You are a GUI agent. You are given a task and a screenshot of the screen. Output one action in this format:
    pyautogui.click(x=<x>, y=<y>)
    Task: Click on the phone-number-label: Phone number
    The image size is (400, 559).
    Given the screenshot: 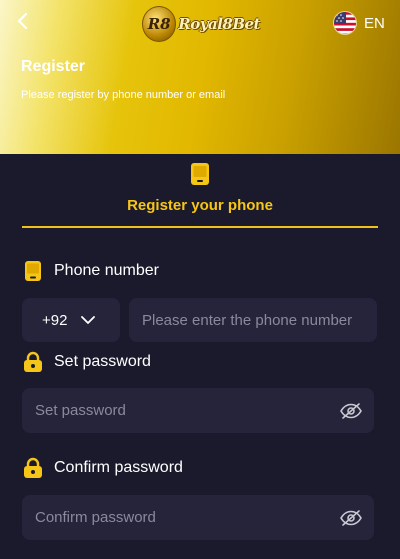 What is the action you would take?
    pyautogui.click(x=106, y=270)
    